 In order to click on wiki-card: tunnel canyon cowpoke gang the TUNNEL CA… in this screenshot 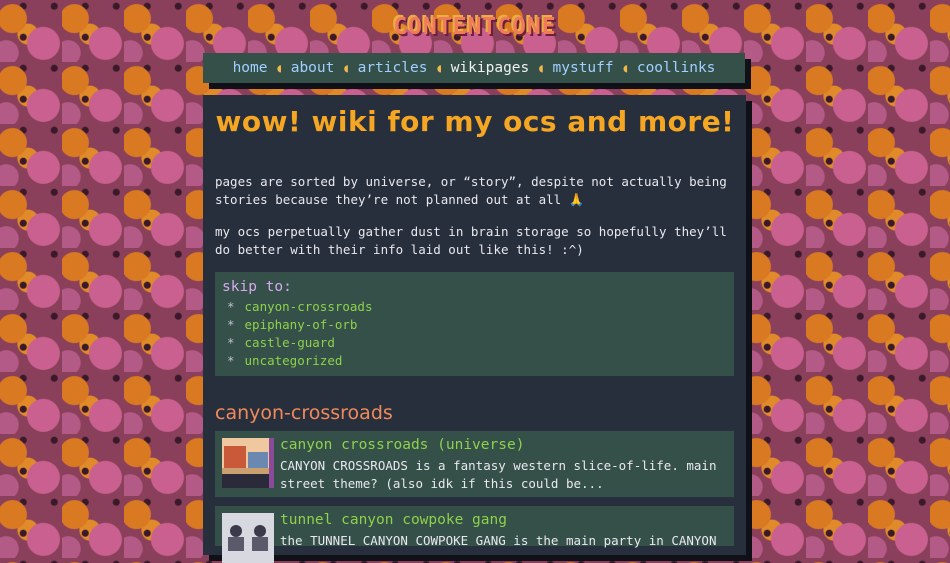, I will do `click(474, 534)`.